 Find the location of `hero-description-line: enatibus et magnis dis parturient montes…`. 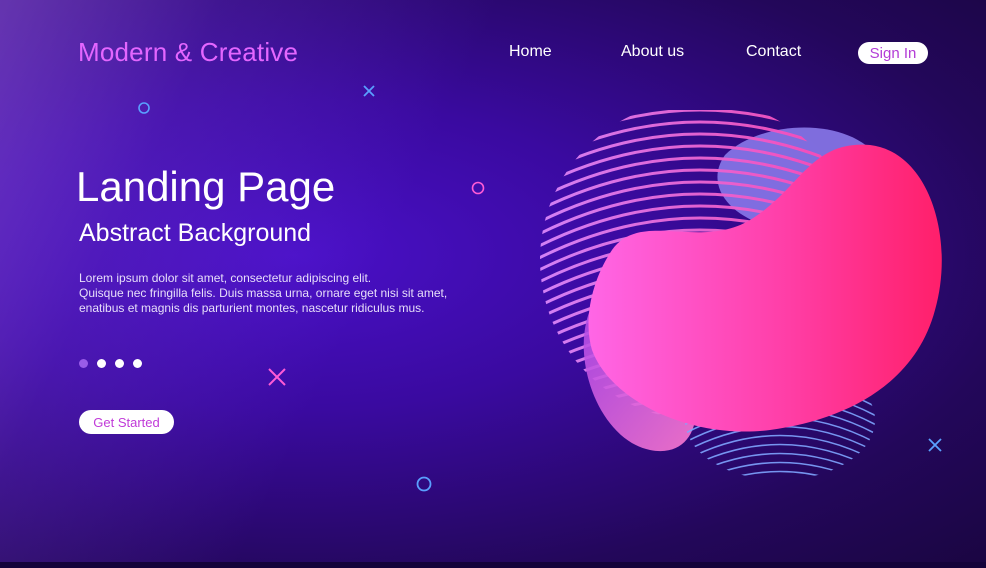

hero-description-line: enatibus et magnis dis parturient montes… is located at coordinates (252, 308).